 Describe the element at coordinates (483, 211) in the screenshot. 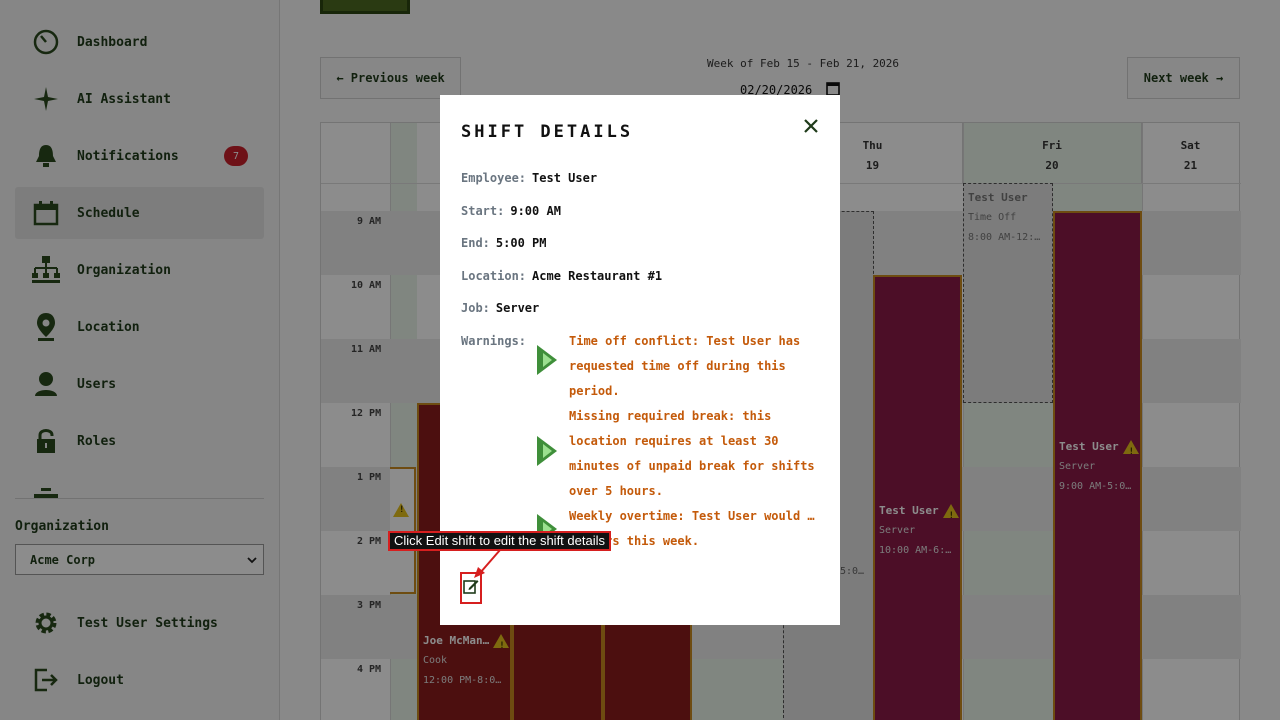

I see `start-label: Start:` at that location.